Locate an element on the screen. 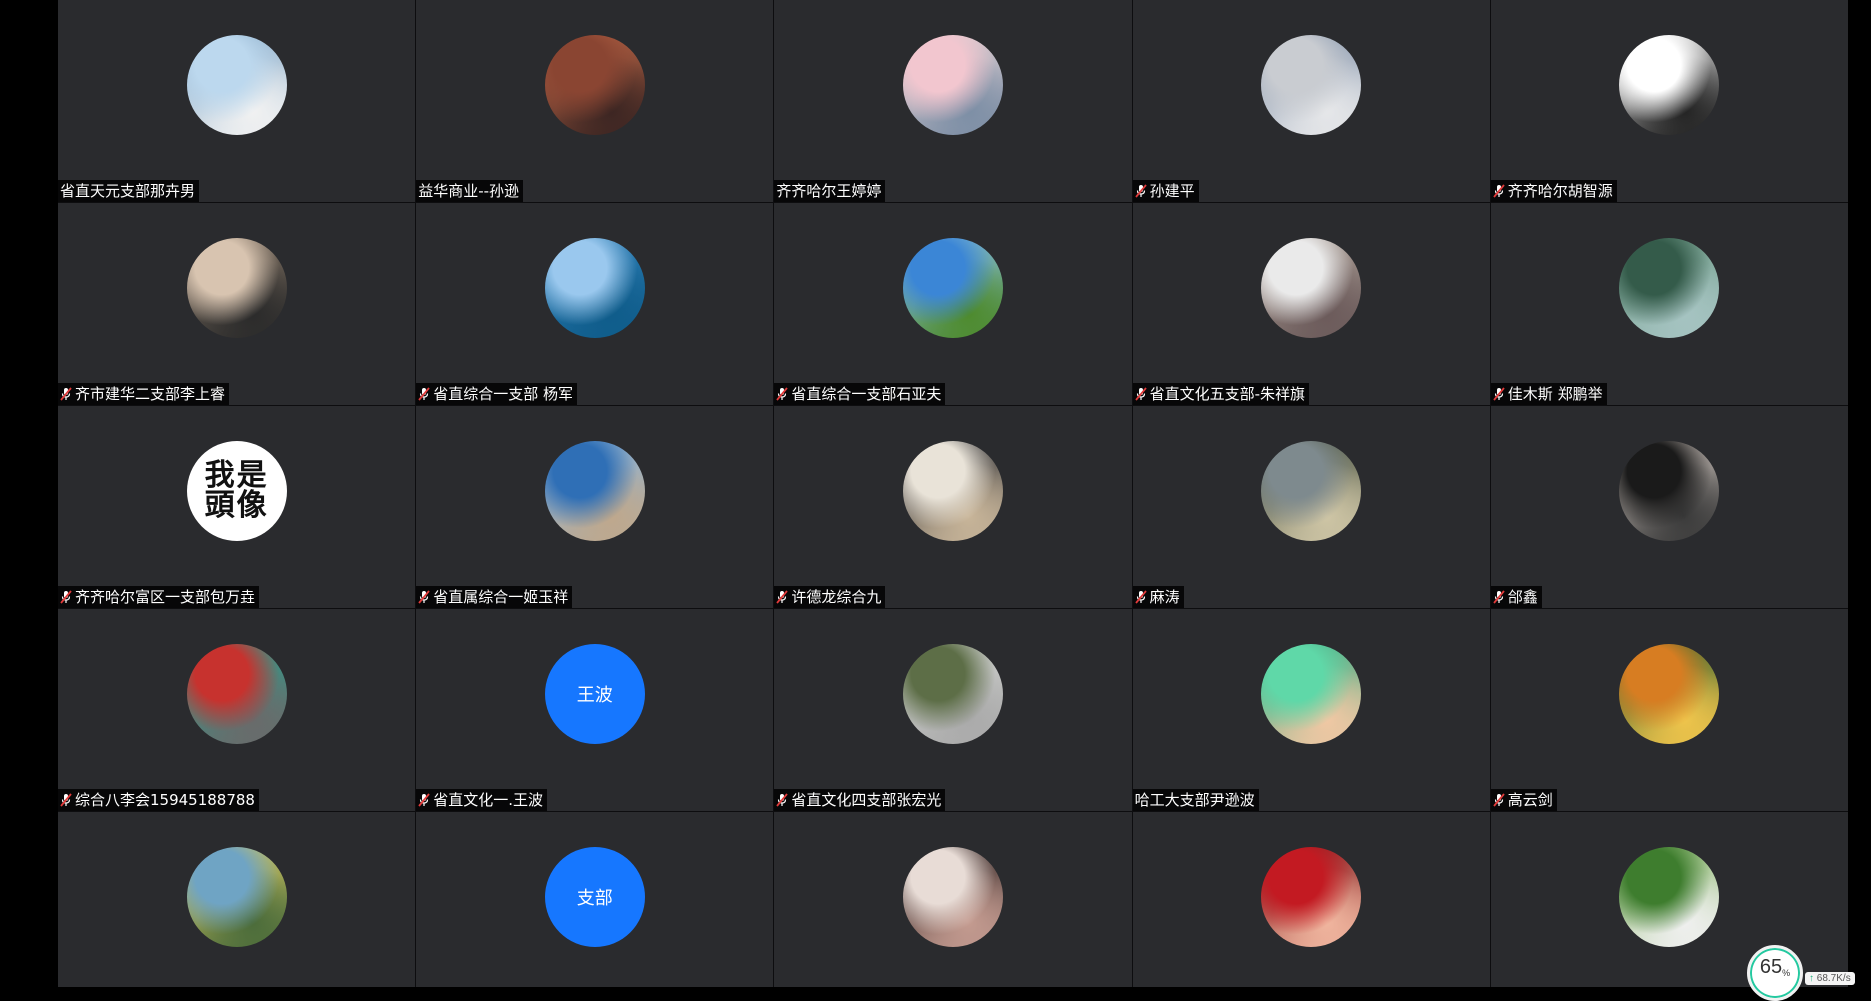 Image resolution: width=1871 pixels, height=1001 pixels. participant-name-tag: 省直属综合一姬玉祥 is located at coordinates (494, 597).